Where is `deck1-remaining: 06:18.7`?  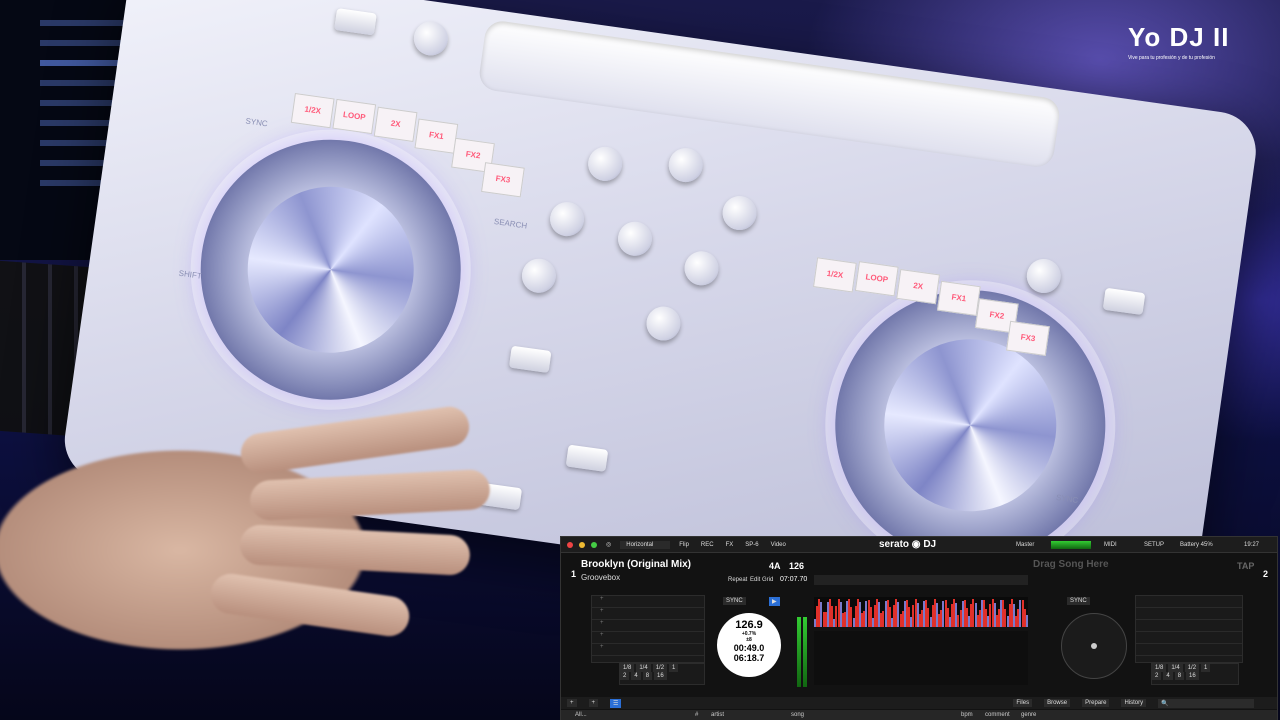 deck1-remaining: 06:18.7 is located at coordinates (749, 658).